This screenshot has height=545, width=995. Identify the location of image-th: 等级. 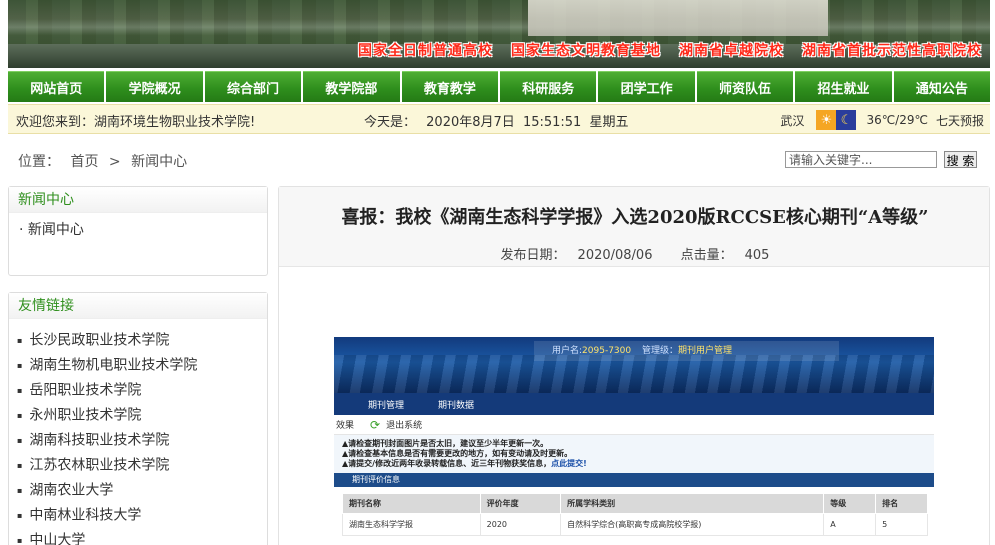
(850, 503).